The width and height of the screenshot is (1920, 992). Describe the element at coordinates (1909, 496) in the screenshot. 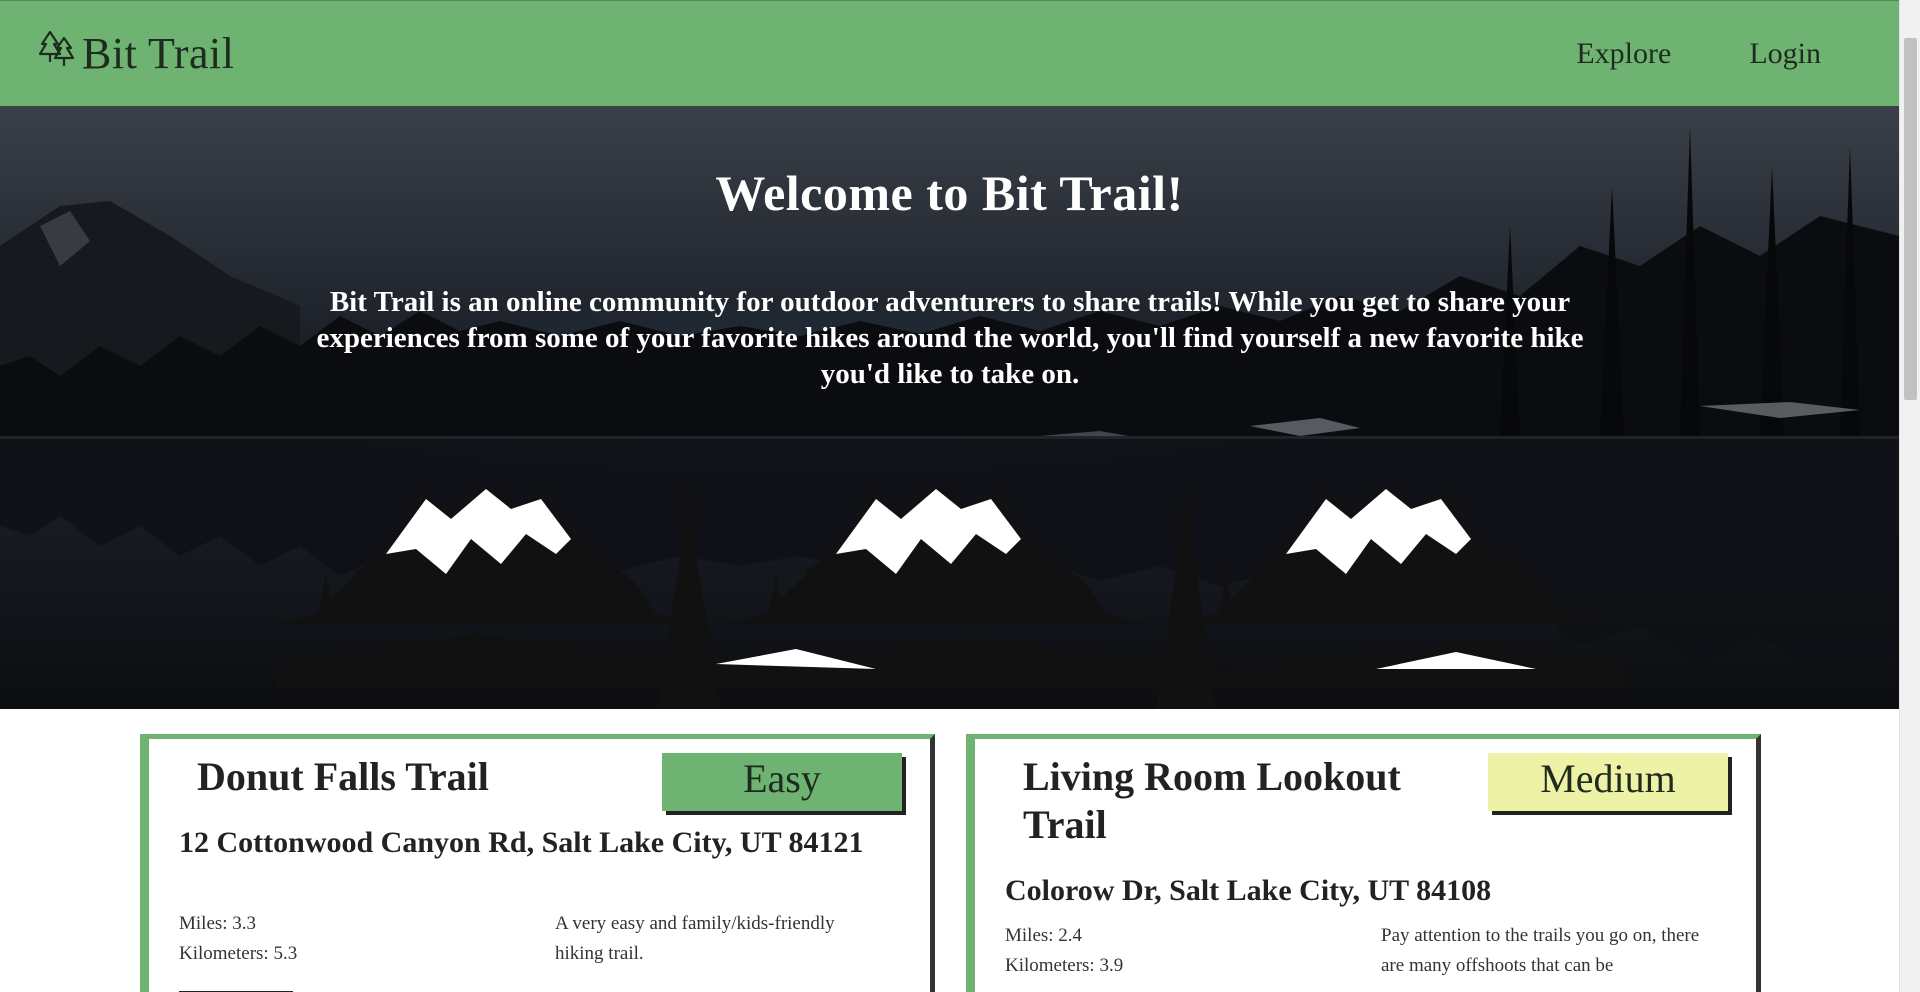

I see `page-scrollbar` at that location.